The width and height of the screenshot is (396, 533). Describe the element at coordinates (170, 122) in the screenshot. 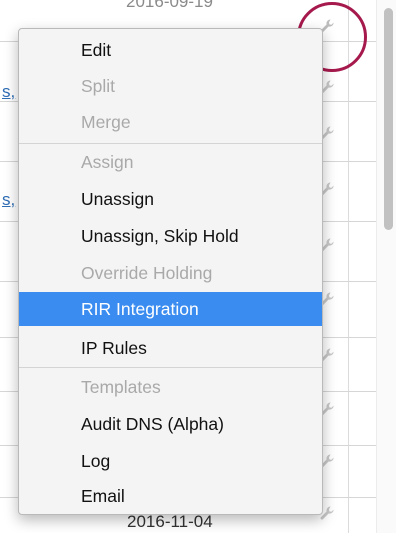

I see `menu-item-merge: Merge` at that location.